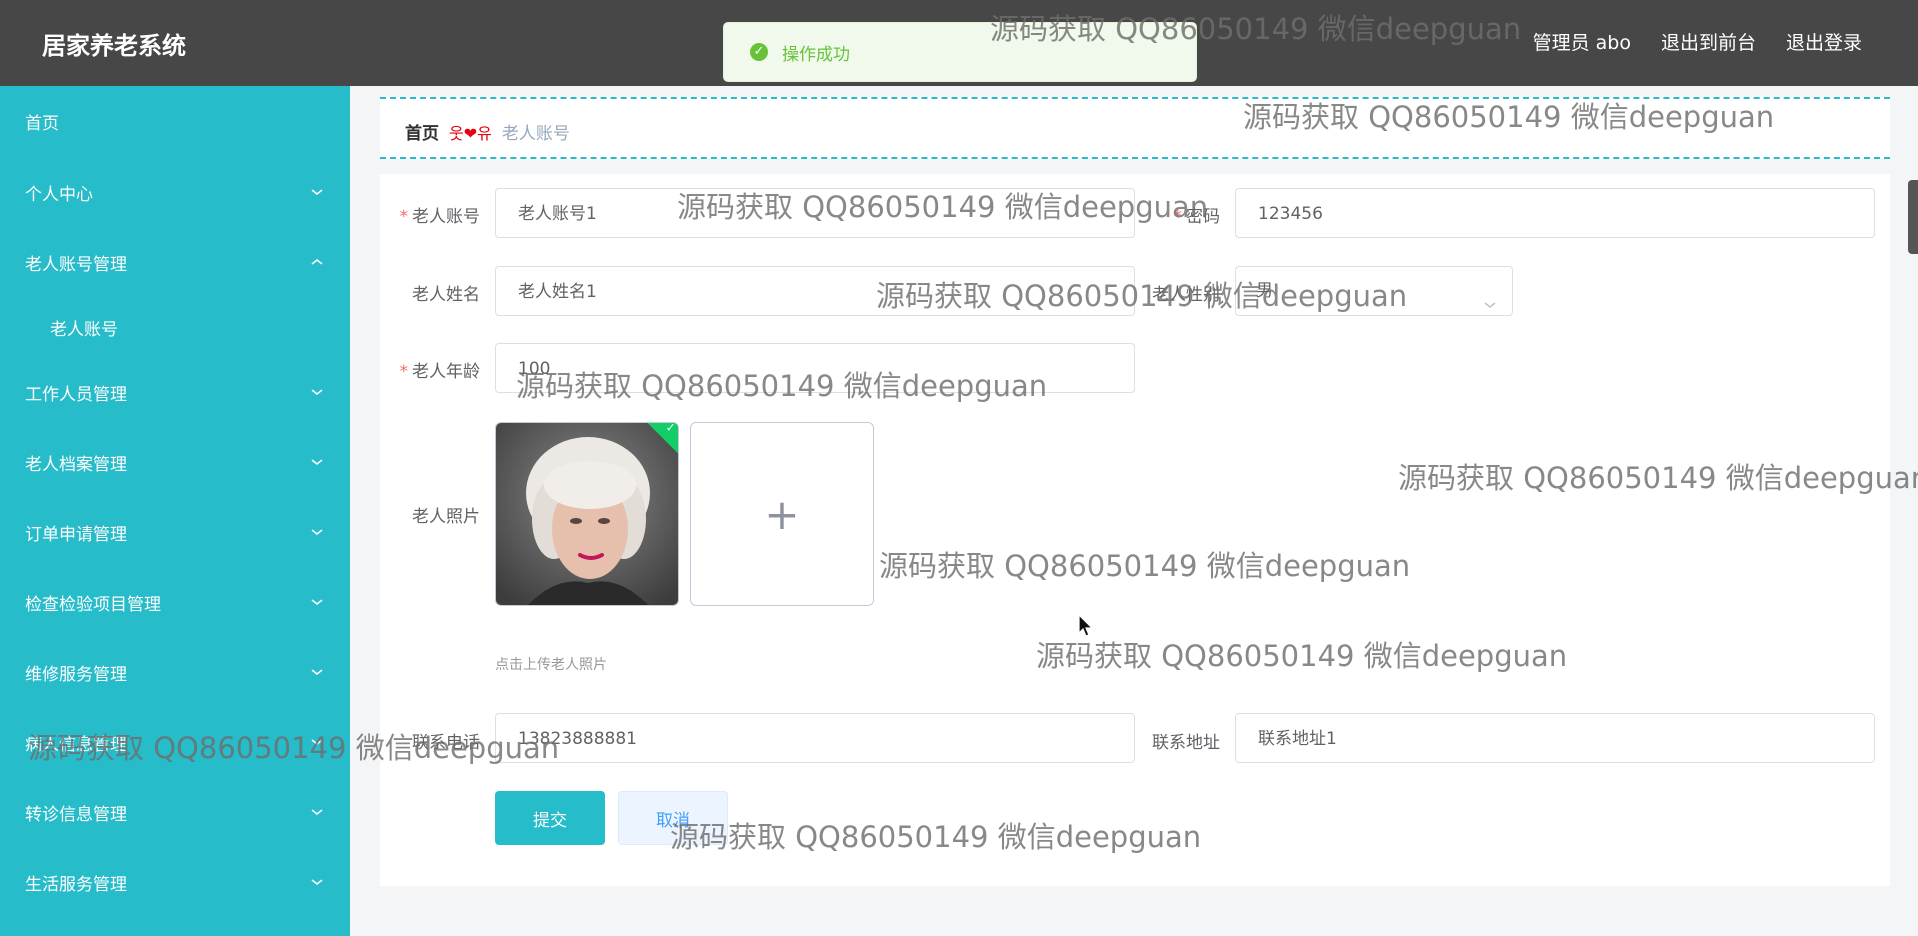 Image resolution: width=1918 pixels, height=936 pixels. Describe the element at coordinates (317, 262) in the screenshot. I see `chevron-up-icon` at that location.